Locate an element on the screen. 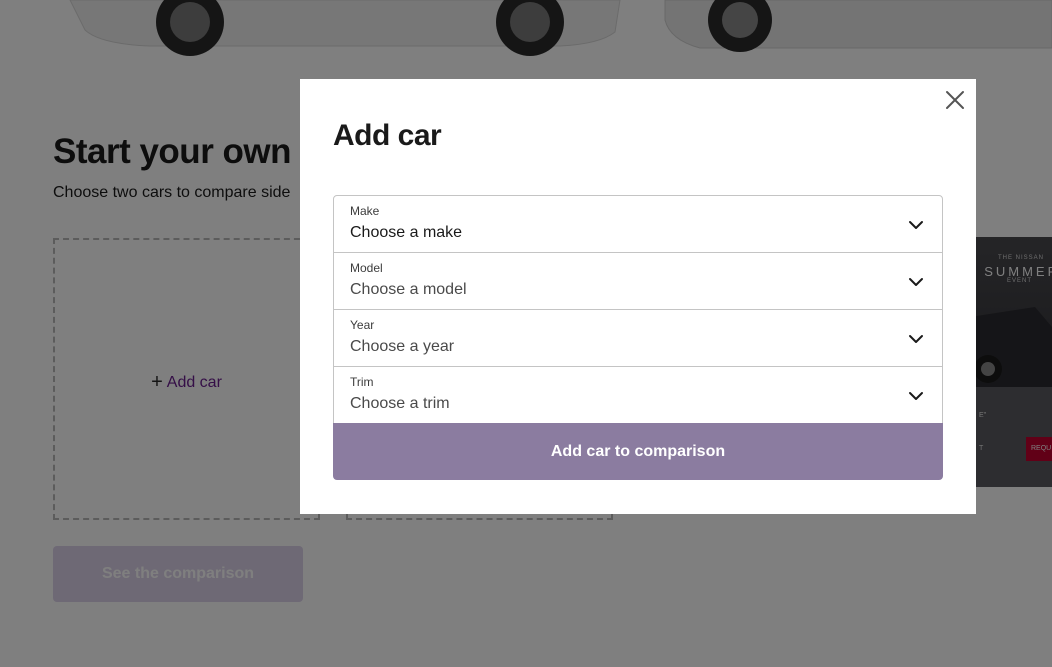 The image size is (1052, 667). close-button is located at coordinates (955, 100).